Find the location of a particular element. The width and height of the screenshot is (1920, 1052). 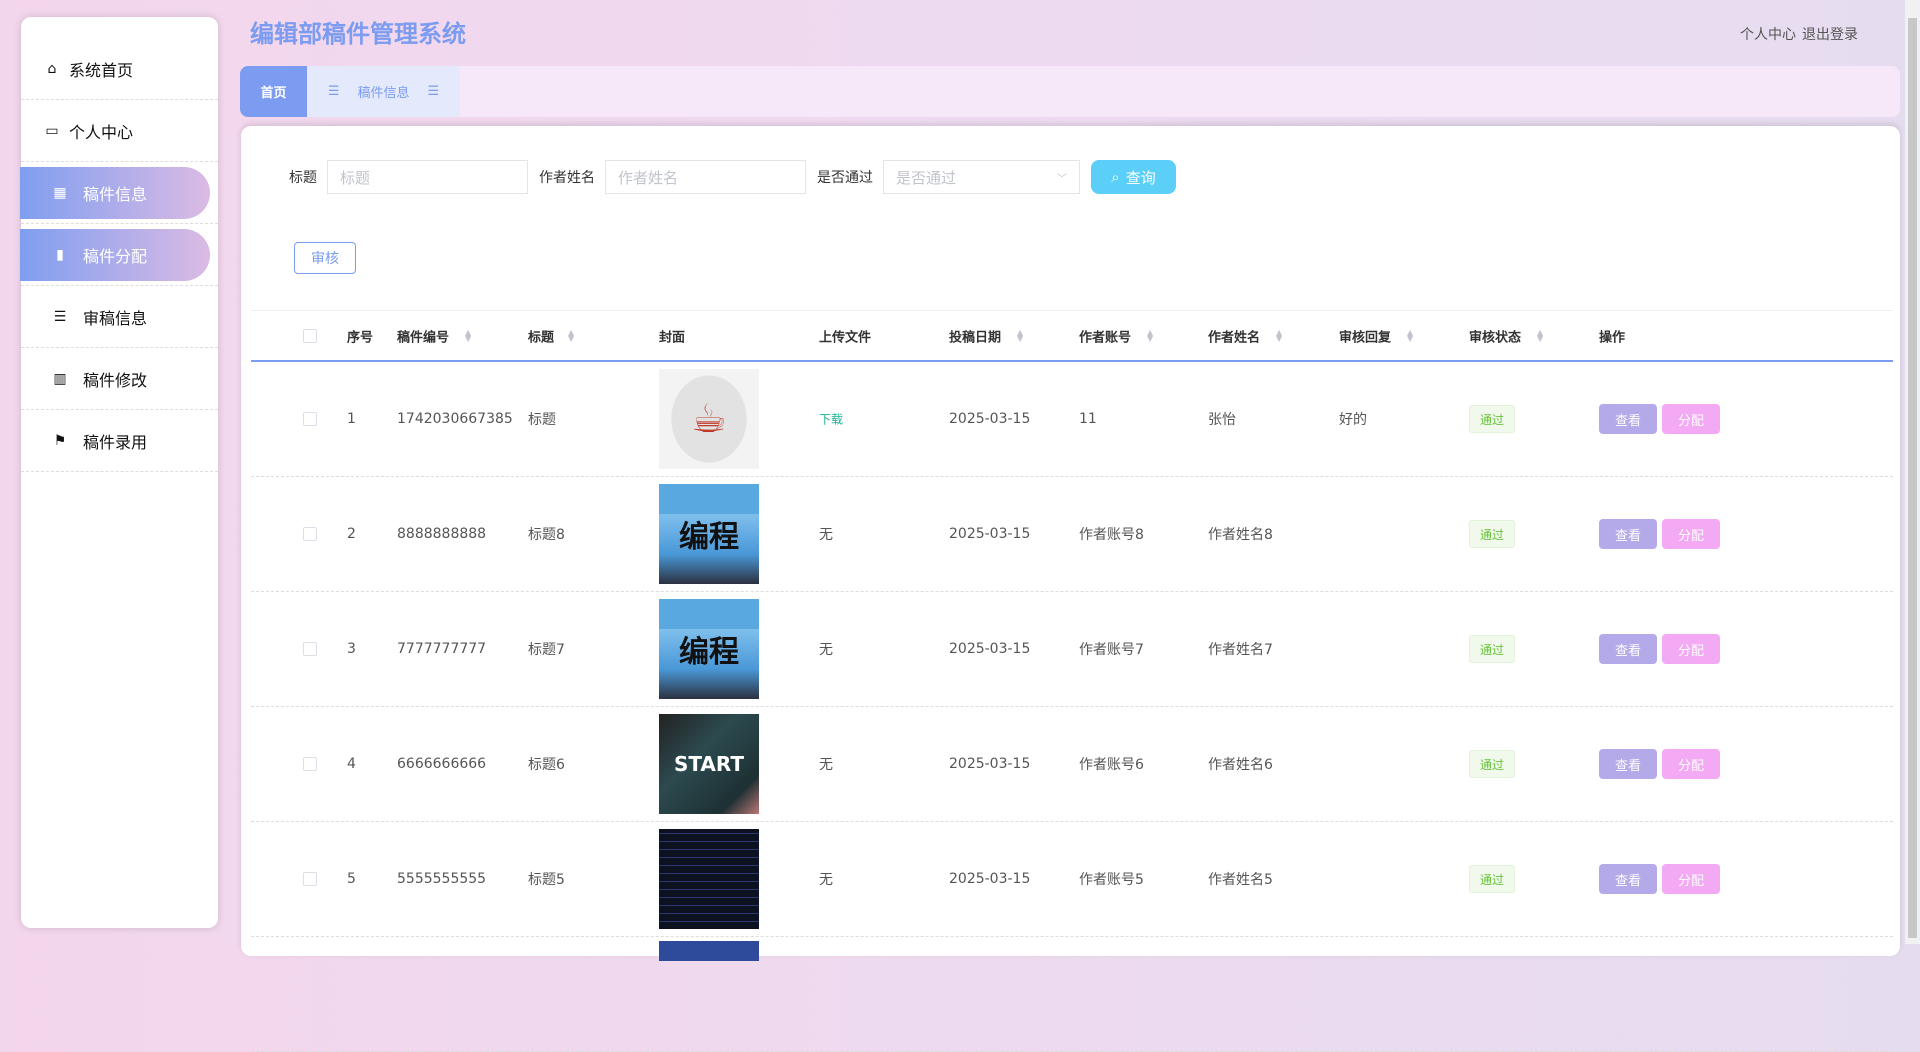

column-header: 审核状态 is located at coordinates (1495, 335).